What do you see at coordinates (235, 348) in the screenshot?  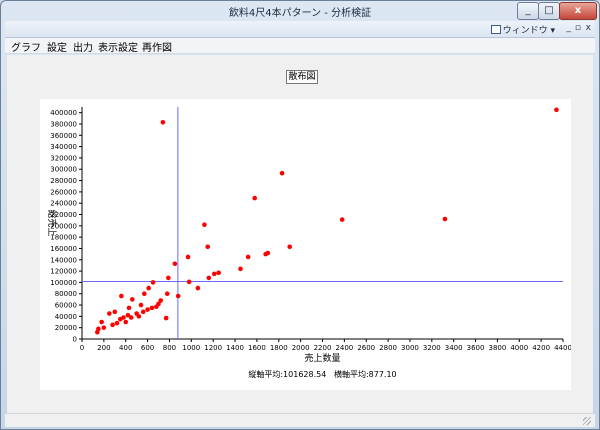 I see `x-tick-label: 1400` at bounding box center [235, 348].